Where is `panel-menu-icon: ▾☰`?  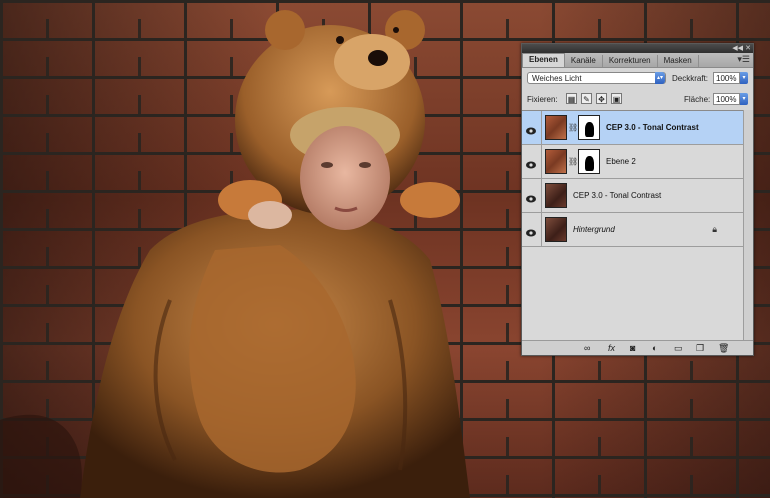
panel-menu-icon: ▾☰ is located at coordinates (743, 59).